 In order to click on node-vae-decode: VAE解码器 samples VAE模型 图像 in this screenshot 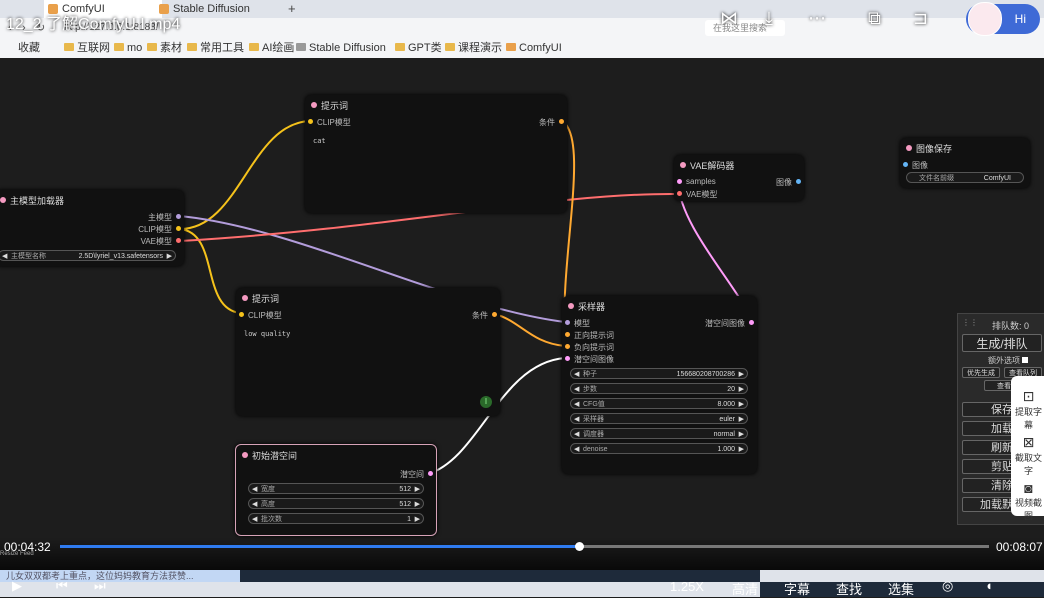, I will do `click(739, 178)`.